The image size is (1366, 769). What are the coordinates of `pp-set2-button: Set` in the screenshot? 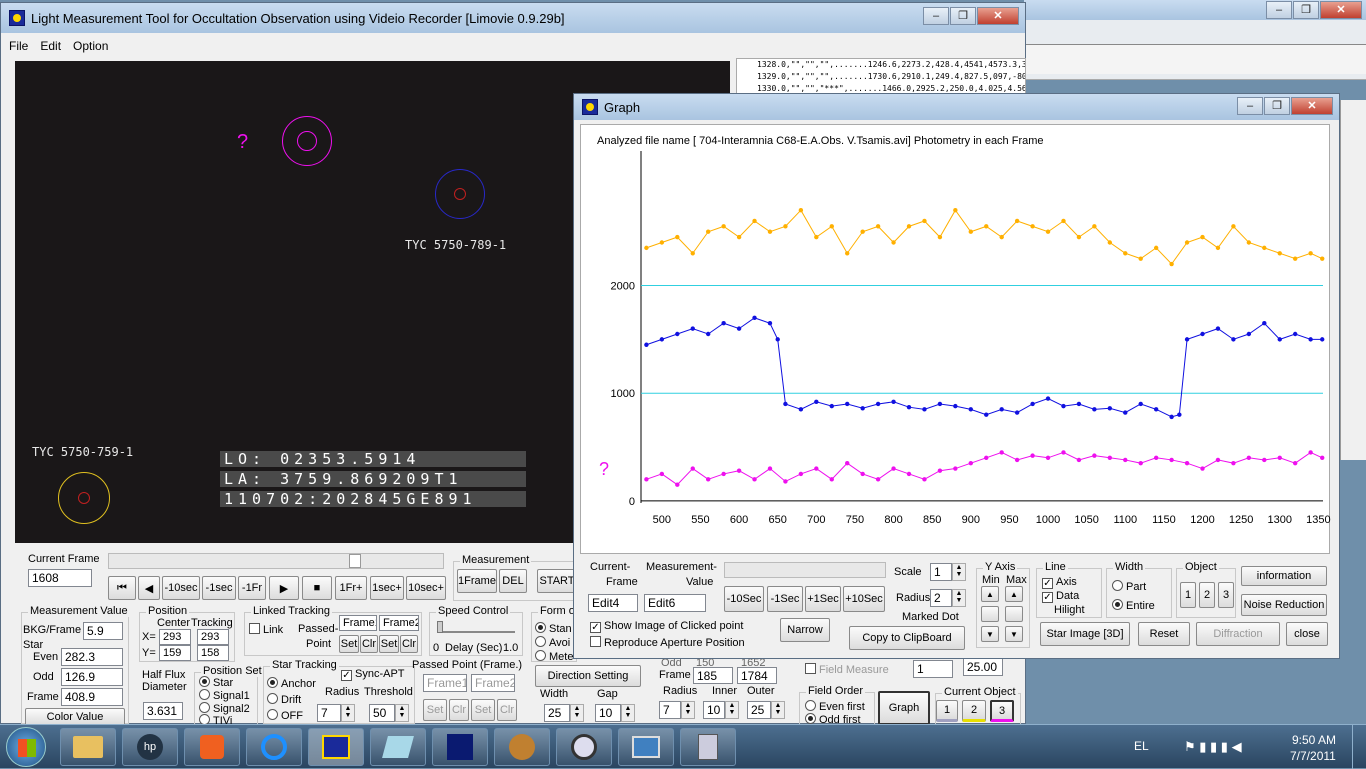 It's located at (483, 710).